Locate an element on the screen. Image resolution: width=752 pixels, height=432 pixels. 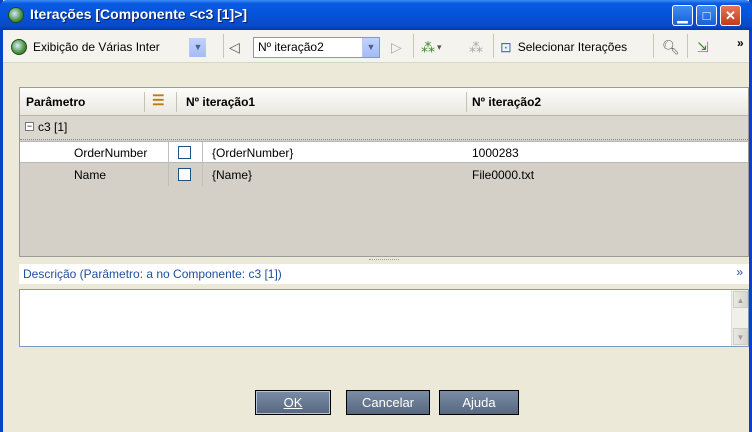
description-scrollbar: ▲ ▼ is located at coordinates (739, 318).